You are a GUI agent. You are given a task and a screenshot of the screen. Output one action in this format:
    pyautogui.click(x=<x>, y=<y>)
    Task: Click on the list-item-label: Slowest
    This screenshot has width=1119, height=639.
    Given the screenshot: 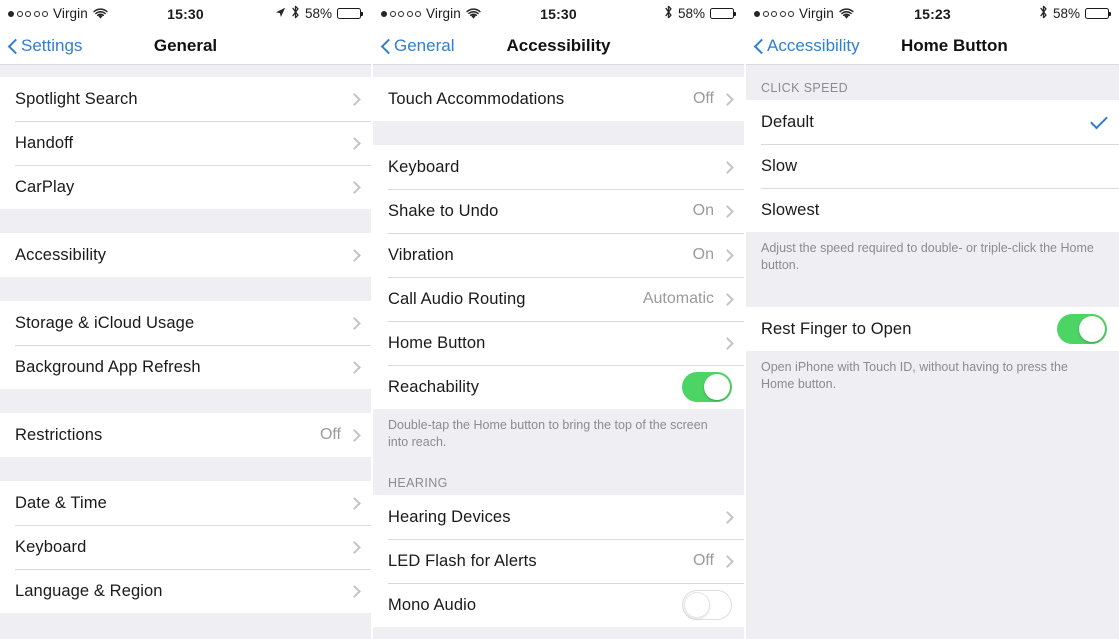 What is the action you would take?
    pyautogui.click(x=790, y=209)
    